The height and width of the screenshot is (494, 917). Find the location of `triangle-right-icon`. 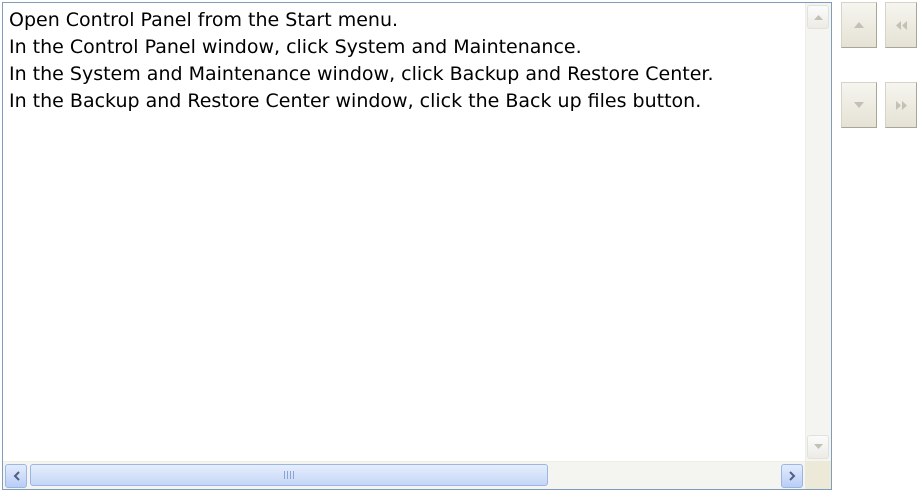

triangle-right-icon is located at coordinates (792, 476).